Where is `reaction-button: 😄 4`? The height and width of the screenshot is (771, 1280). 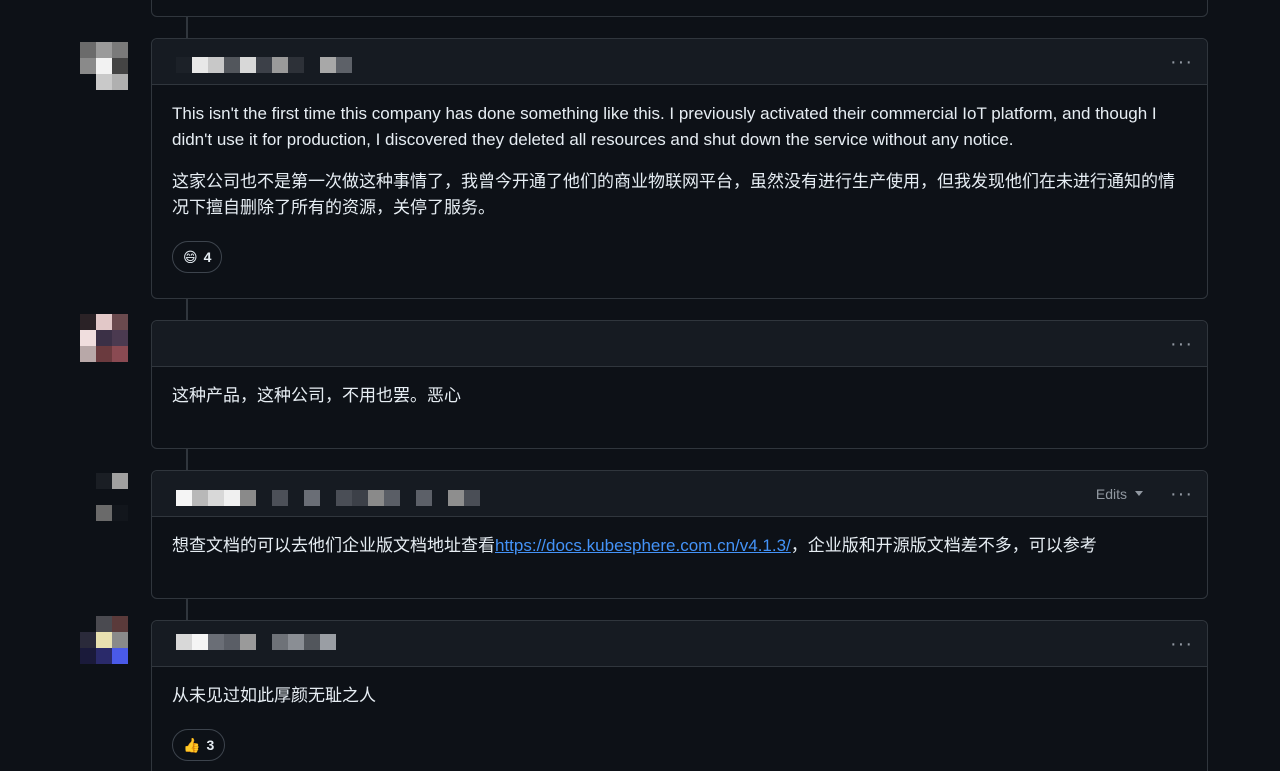
reaction-button: 😄 4 is located at coordinates (197, 257).